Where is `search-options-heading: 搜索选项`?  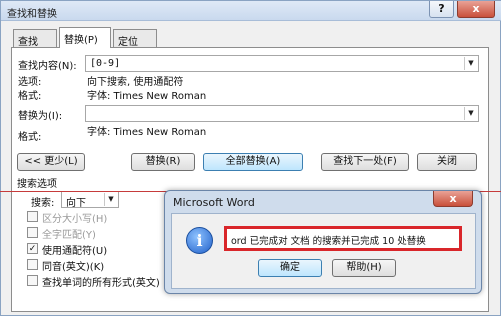
search-options-heading: 搜索选项 is located at coordinates (37, 184).